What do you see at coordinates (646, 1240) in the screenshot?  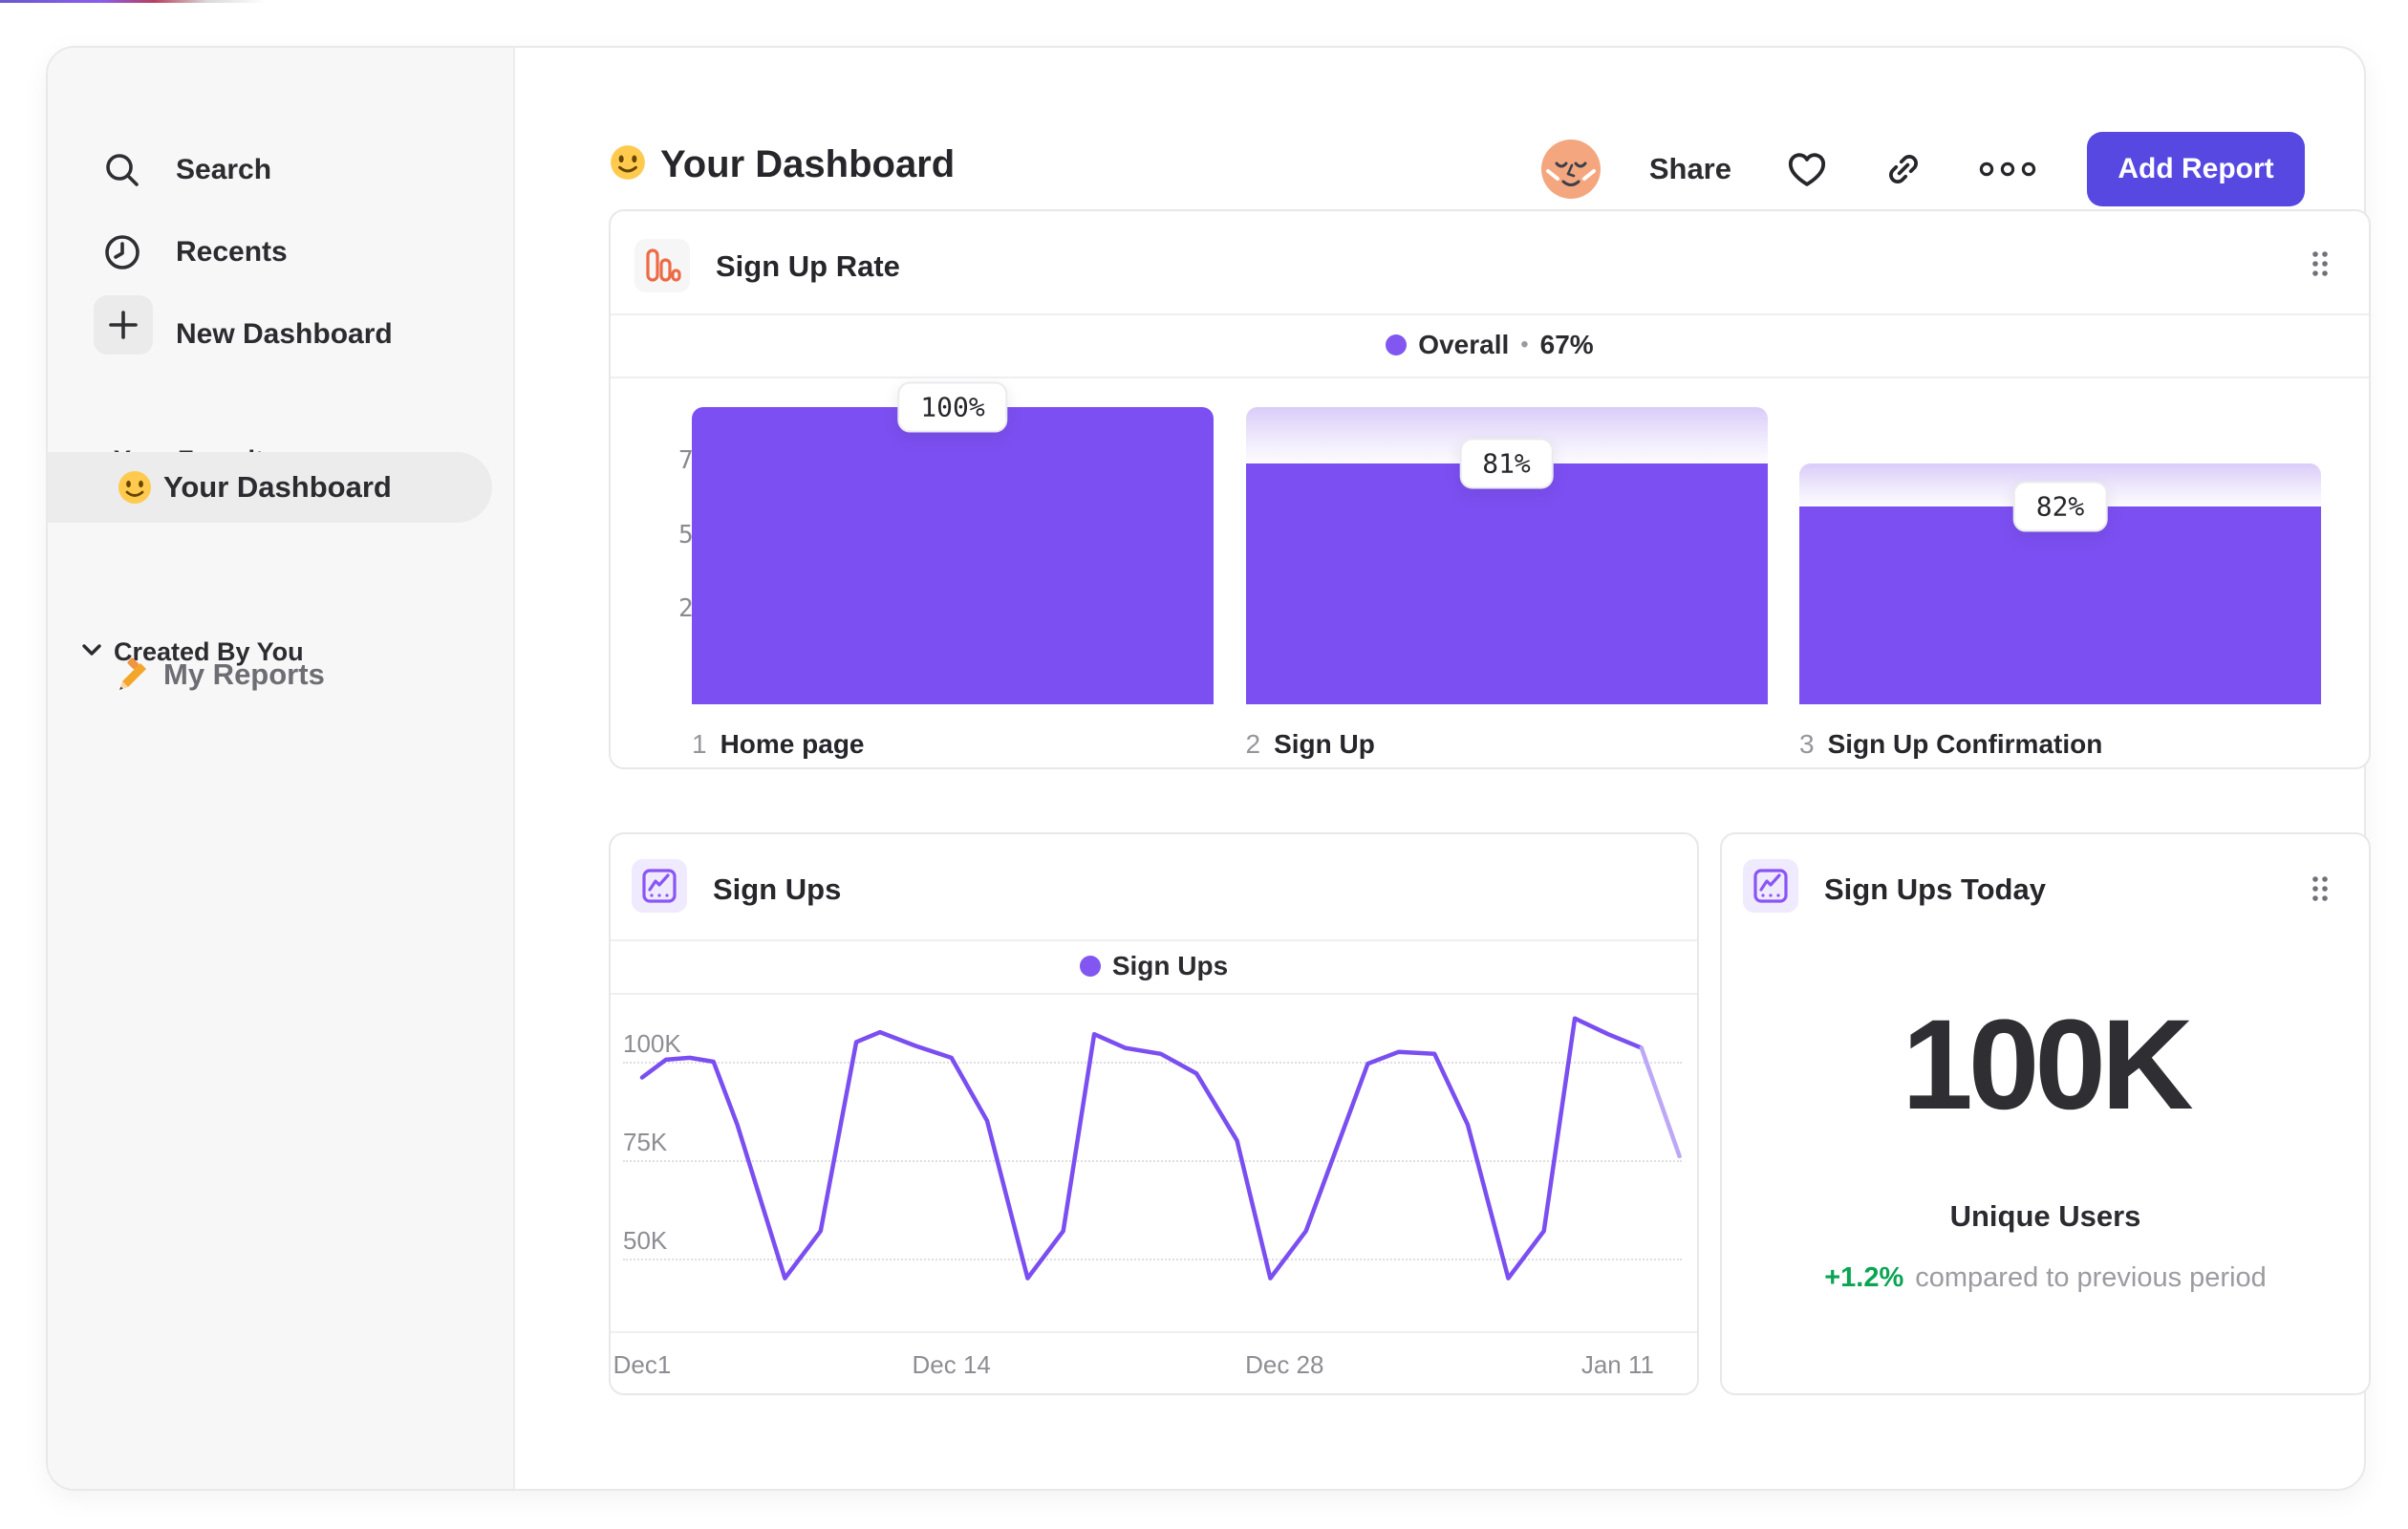 I see `y-axis-tick: 50K` at bounding box center [646, 1240].